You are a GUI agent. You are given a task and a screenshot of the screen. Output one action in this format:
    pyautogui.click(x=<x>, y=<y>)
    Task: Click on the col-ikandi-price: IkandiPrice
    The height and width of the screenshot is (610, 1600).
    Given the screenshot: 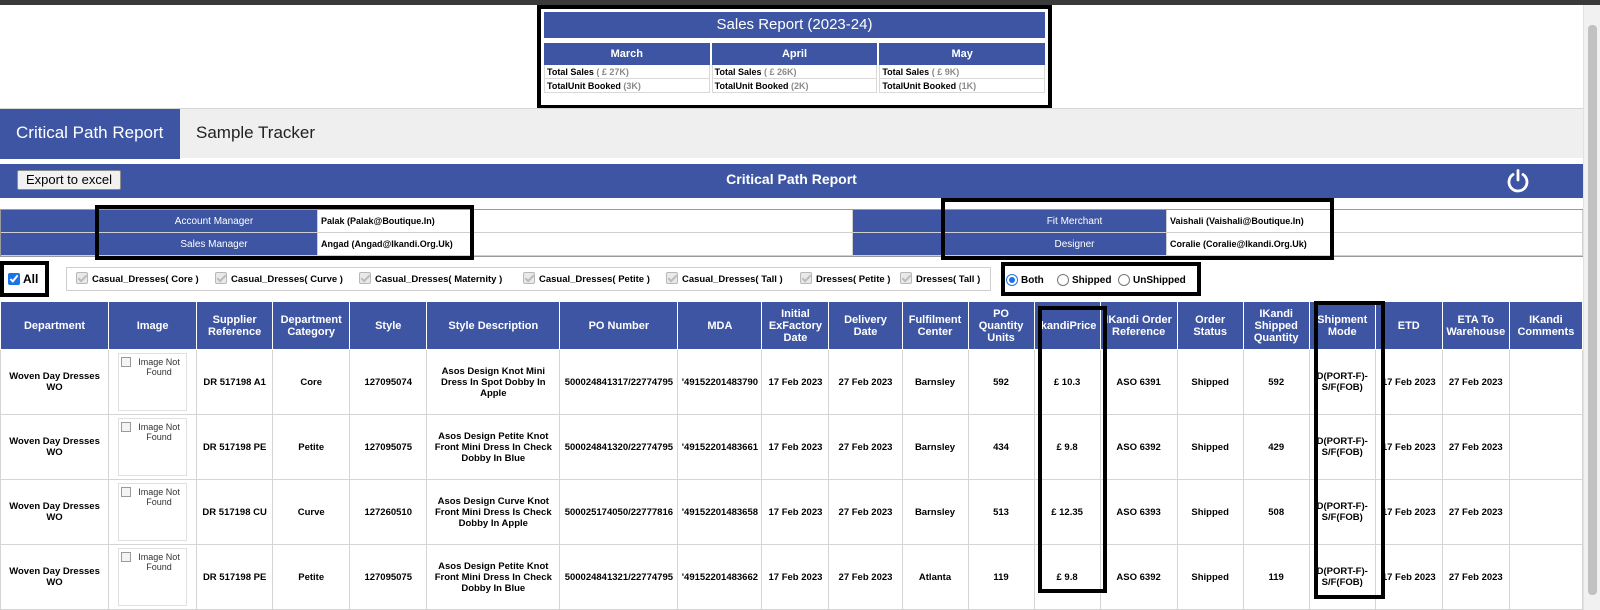 What is the action you would take?
    pyautogui.click(x=1067, y=325)
    